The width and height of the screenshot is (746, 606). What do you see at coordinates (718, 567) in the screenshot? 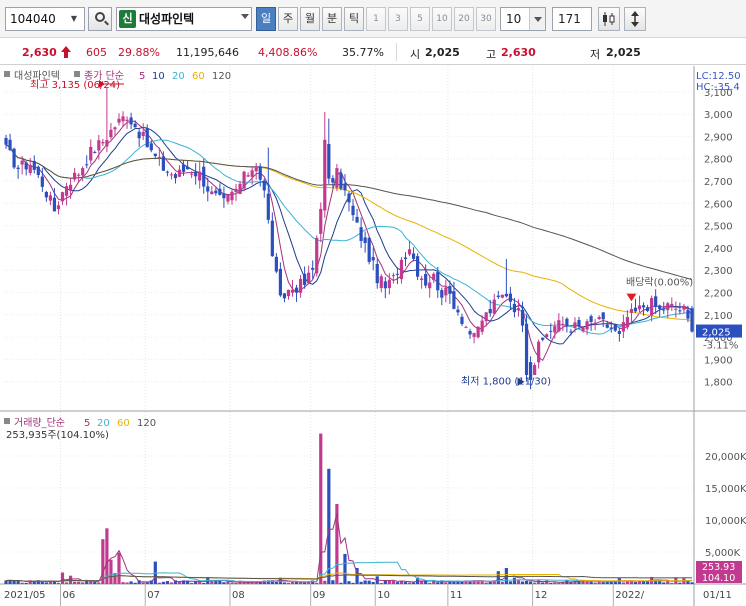
I see `current-volume-label: 253.93` at bounding box center [718, 567].